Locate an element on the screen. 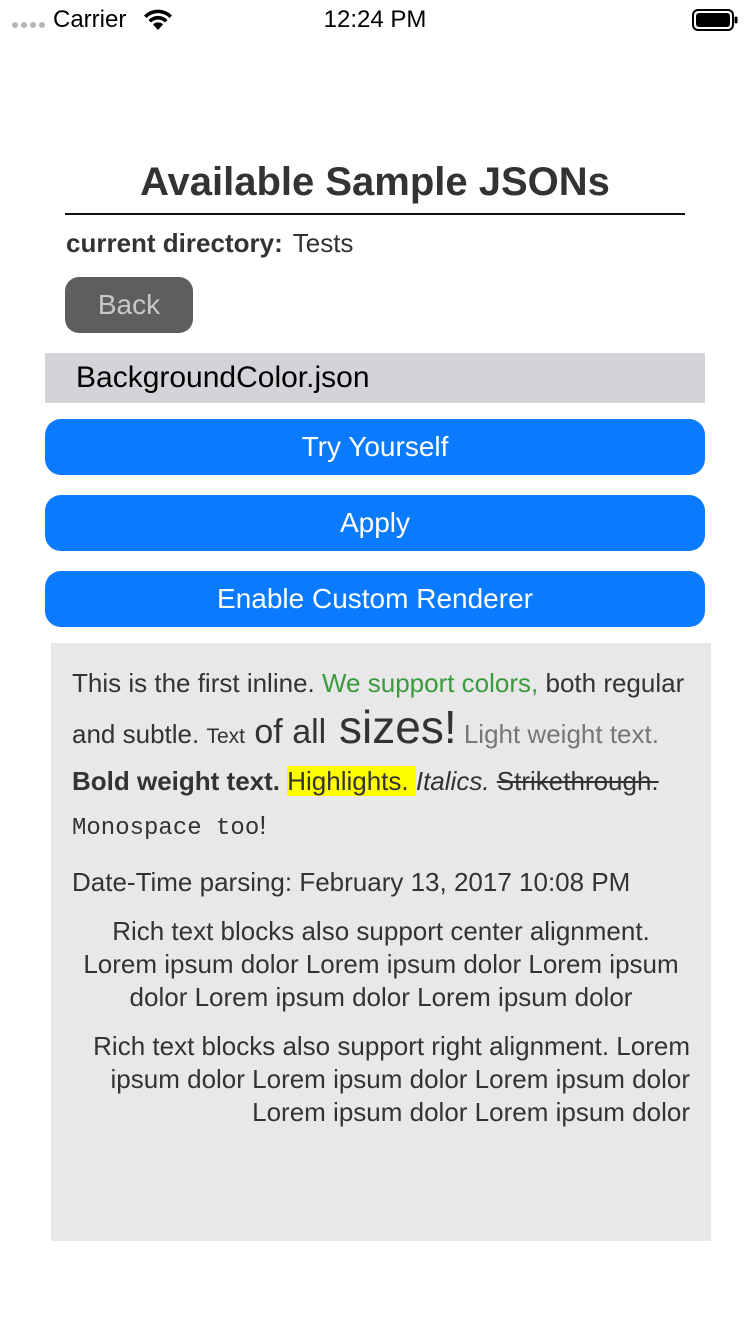 This screenshot has width=750, height=1334. file-list-item: BackgroundColor.json is located at coordinates (375, 378).